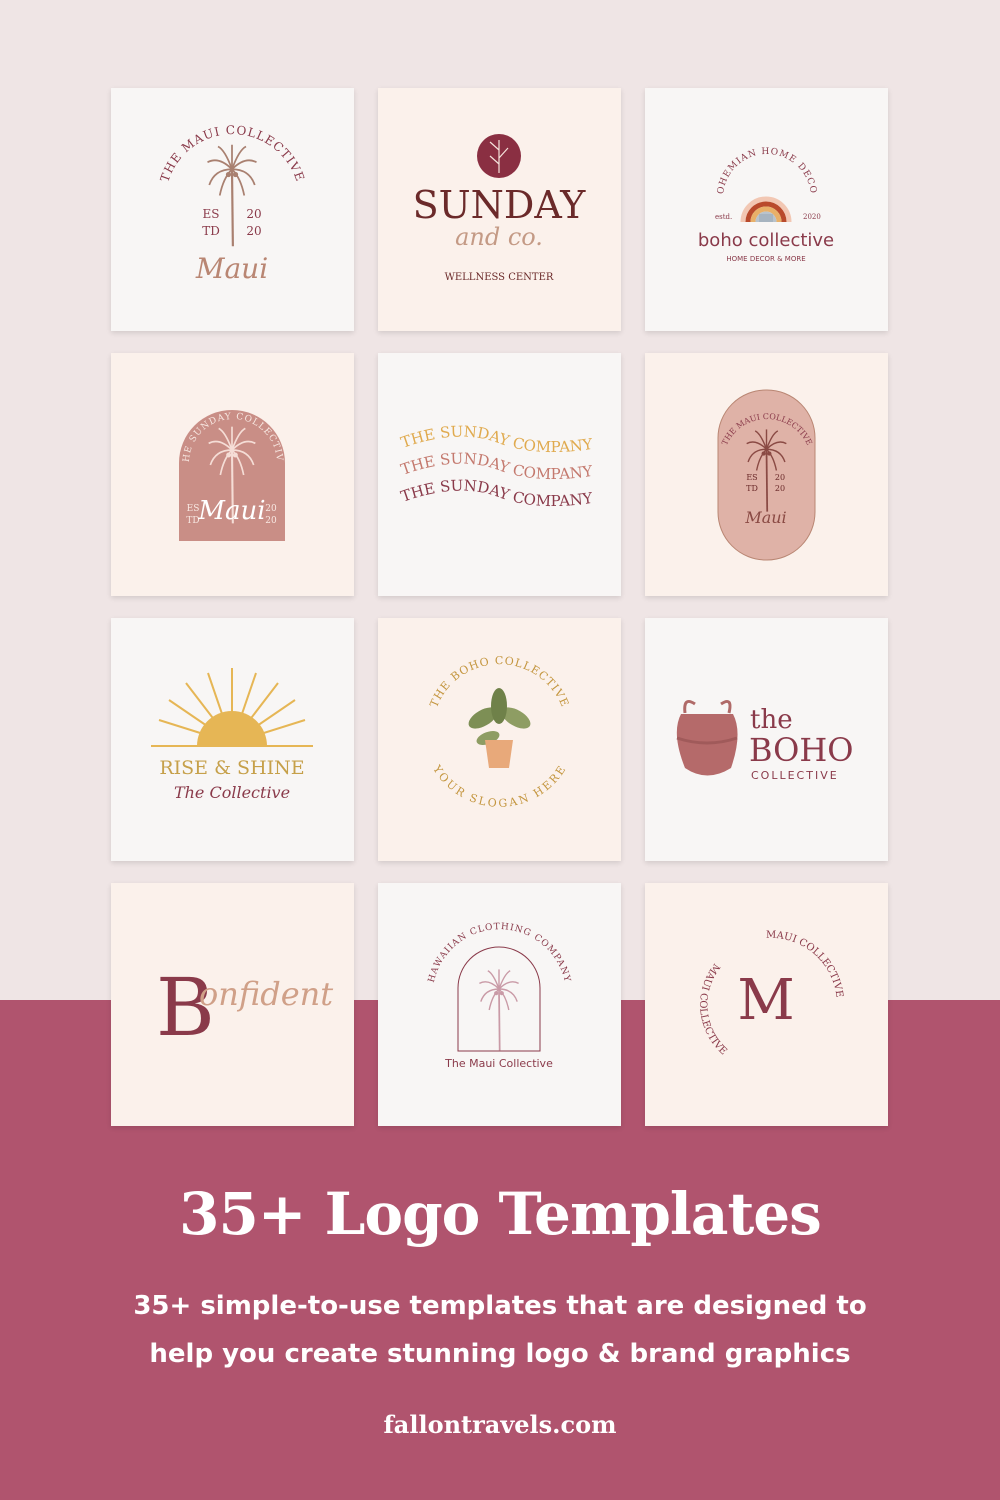  I want to click on arc-text: YOUR SLOGAN HERE, so click(499, 786).